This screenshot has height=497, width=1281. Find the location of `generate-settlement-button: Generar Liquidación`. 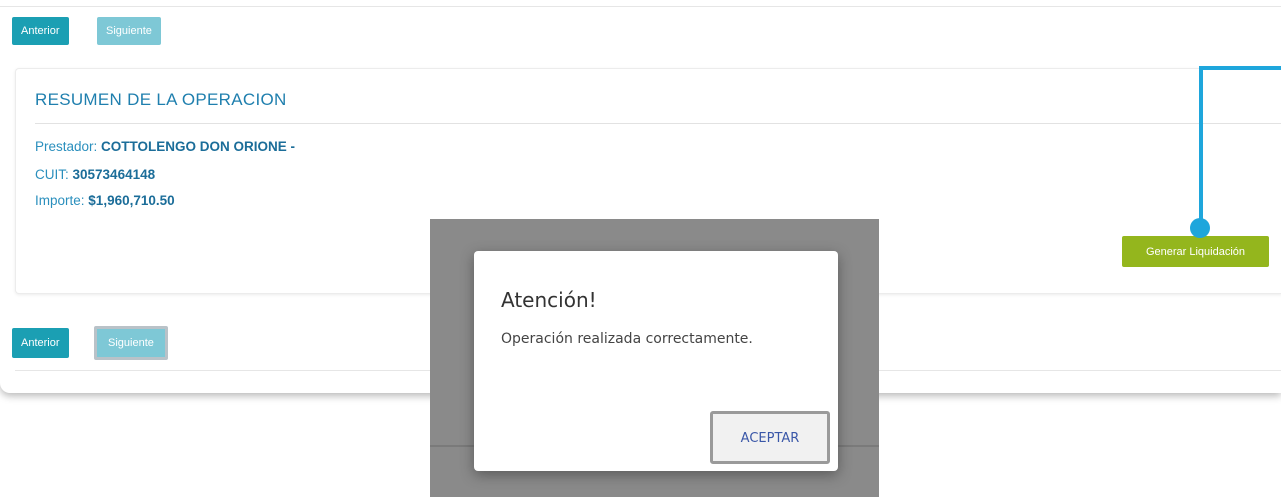

generate-settlement-button: Generar Liquidación is located at coordinates (1195, 251).